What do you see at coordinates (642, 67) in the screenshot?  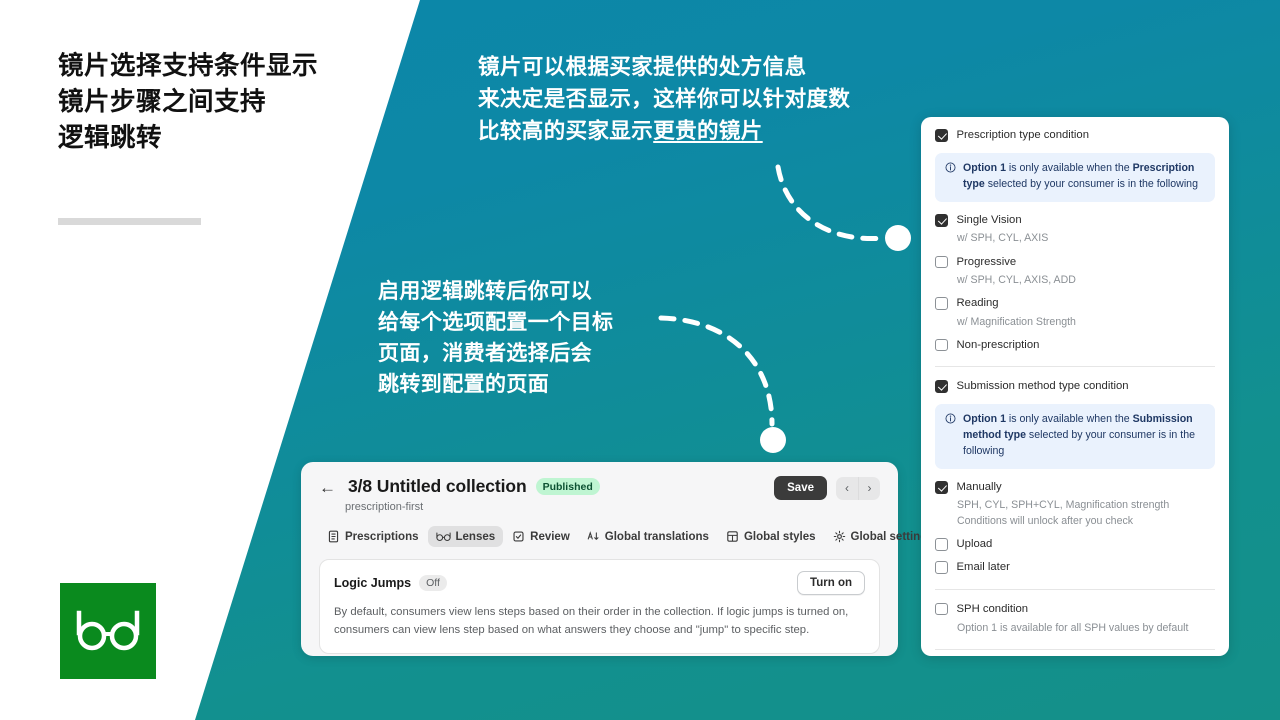 I see `callout-one-line-1: 镜片可以根据买家提供的处方信息` at bounding box center [642, 67].